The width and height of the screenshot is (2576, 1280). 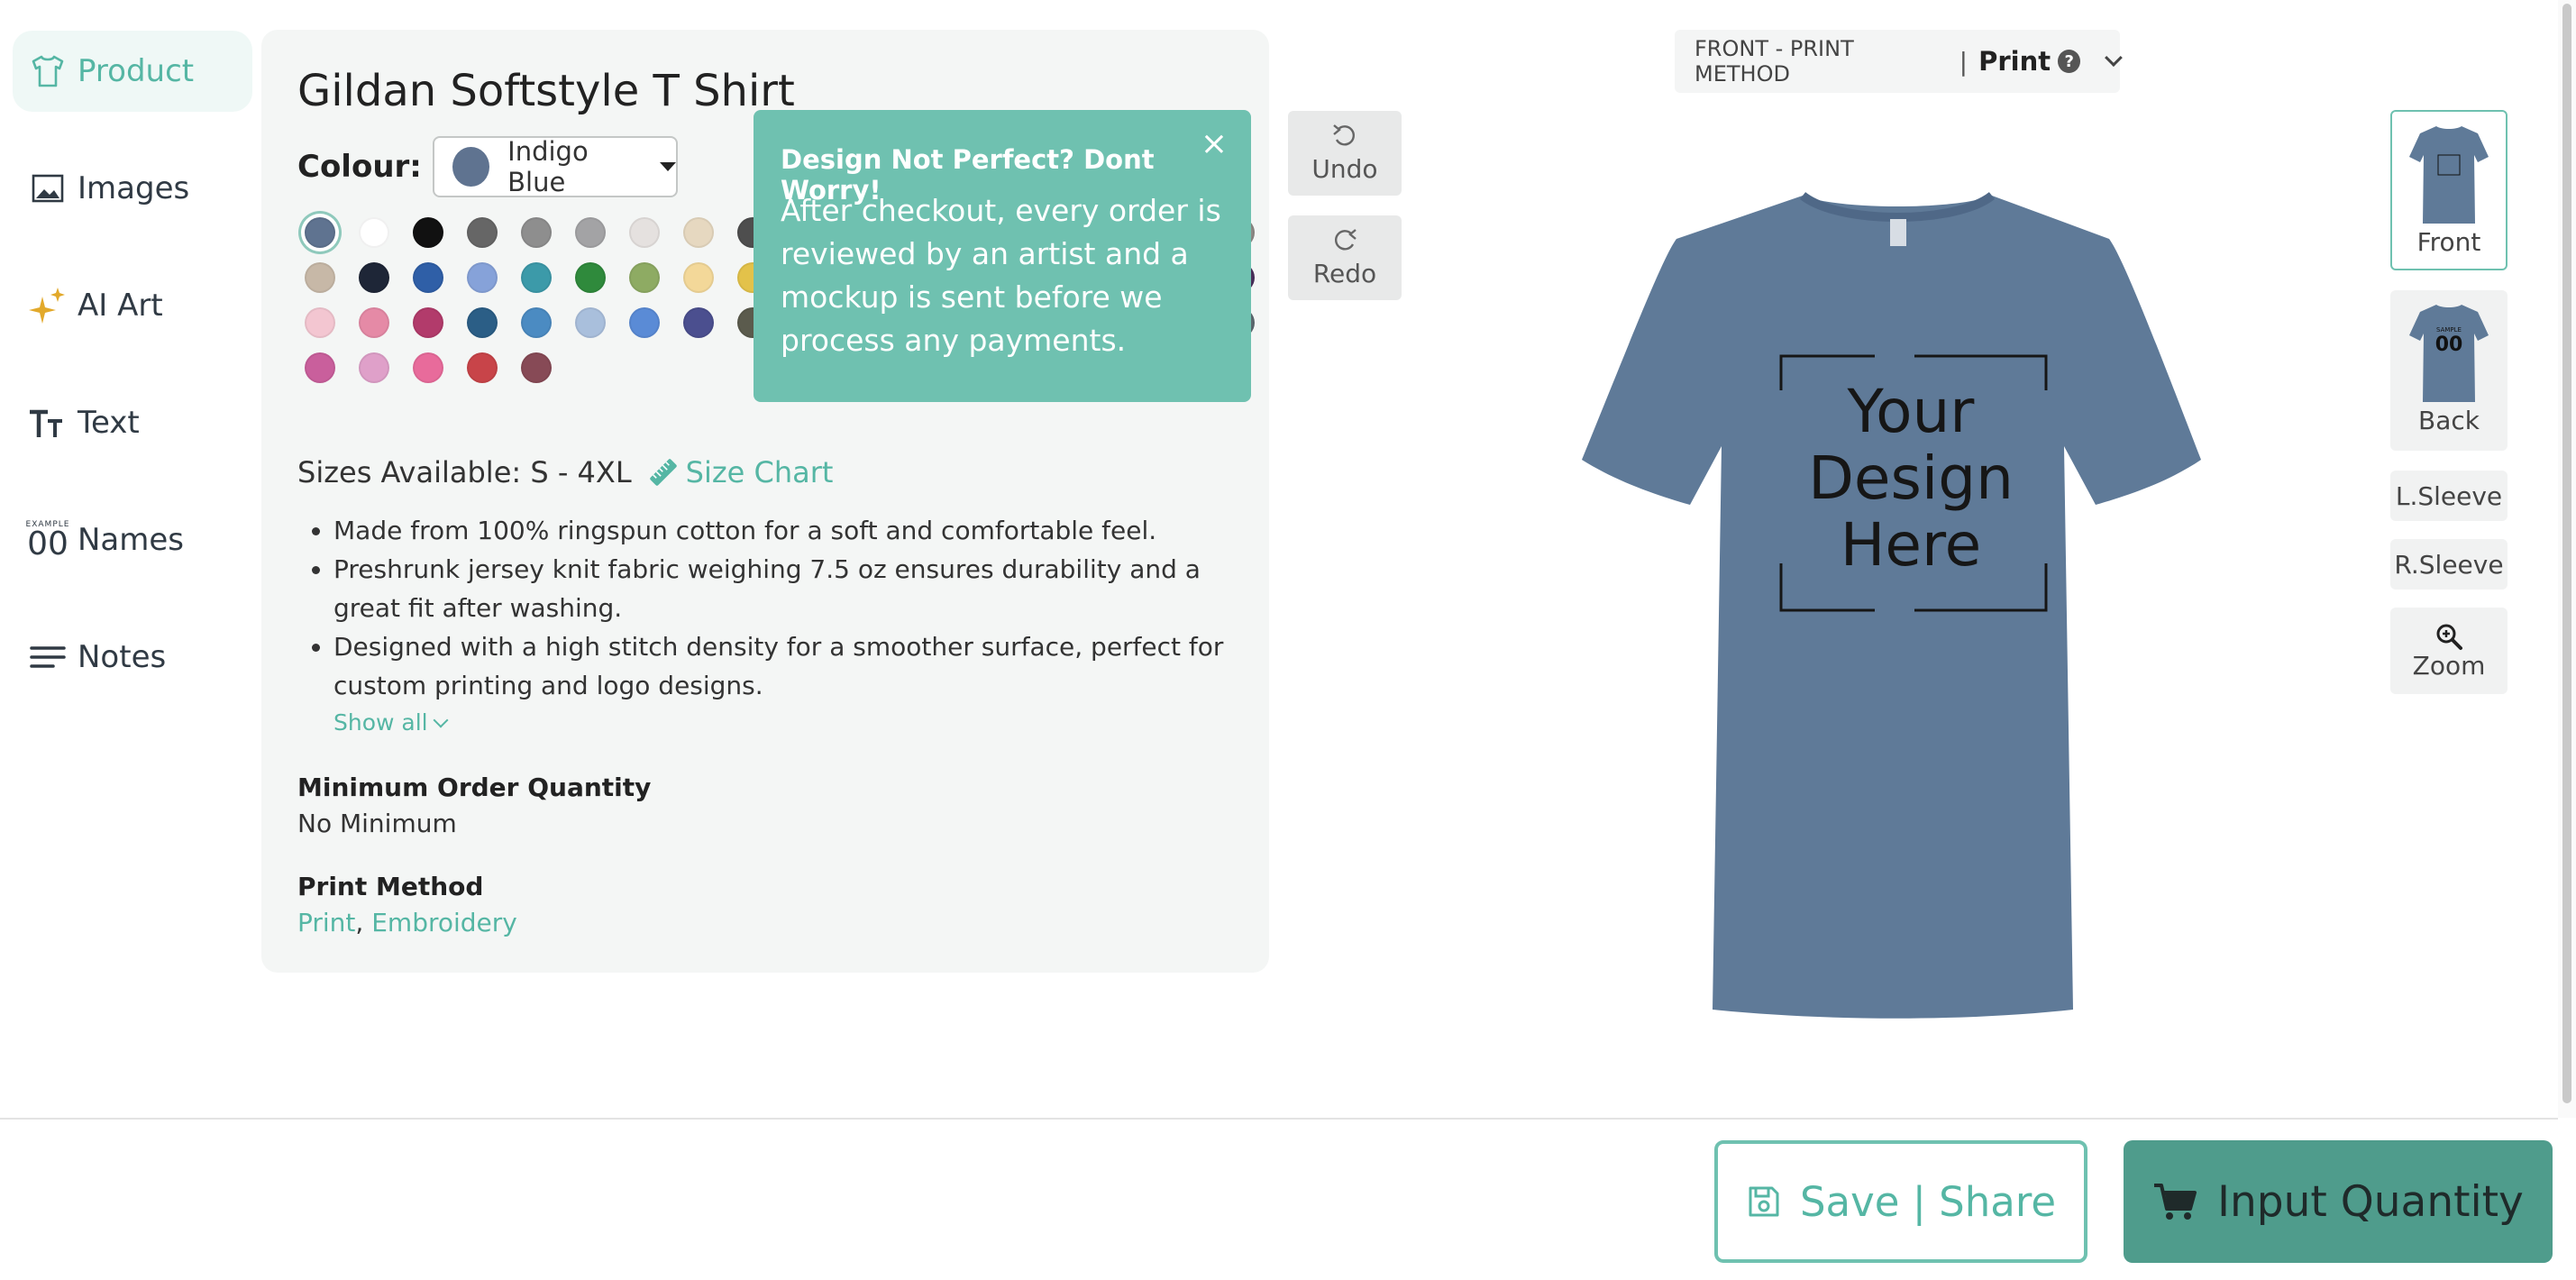 What do you see at coordinates (1344, 273) in the screenshot?
I see `redo-label: Redo` at bounding box center [1344, 273].